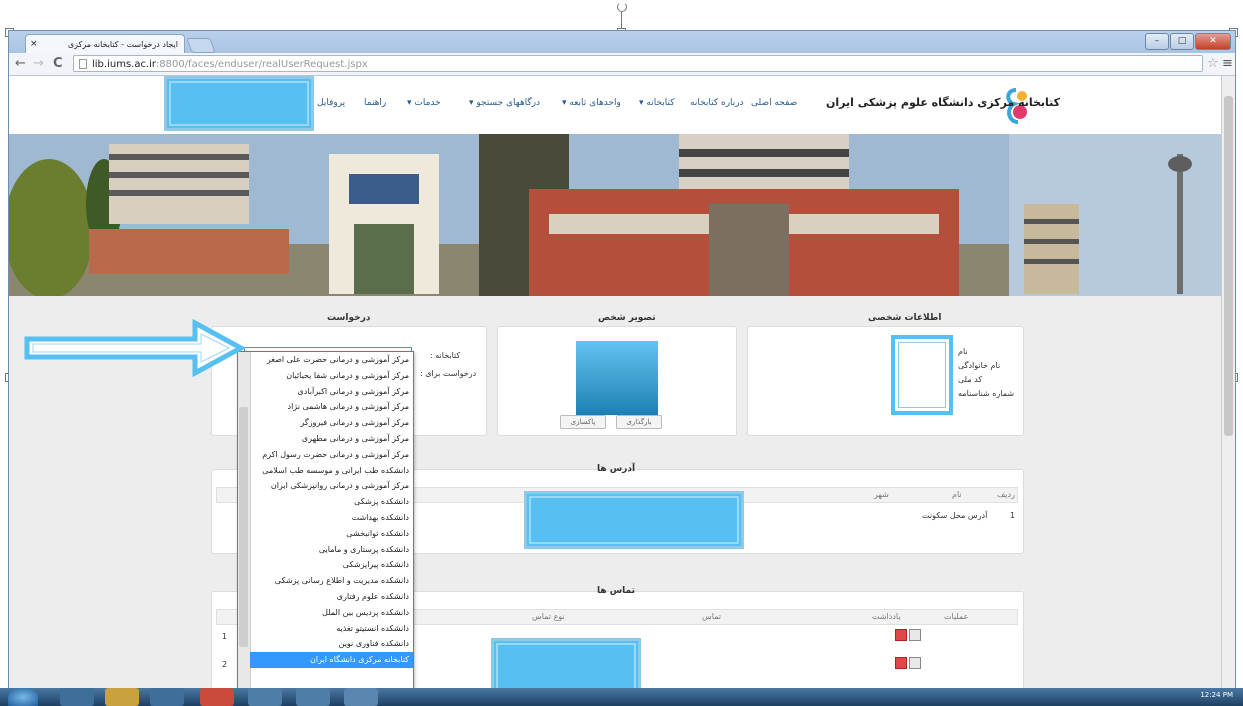 The image size is (1243, 706). Describe the element at coordinates (901, 635) in the screenshot. I see `delete-contact-1-icon` at that location.